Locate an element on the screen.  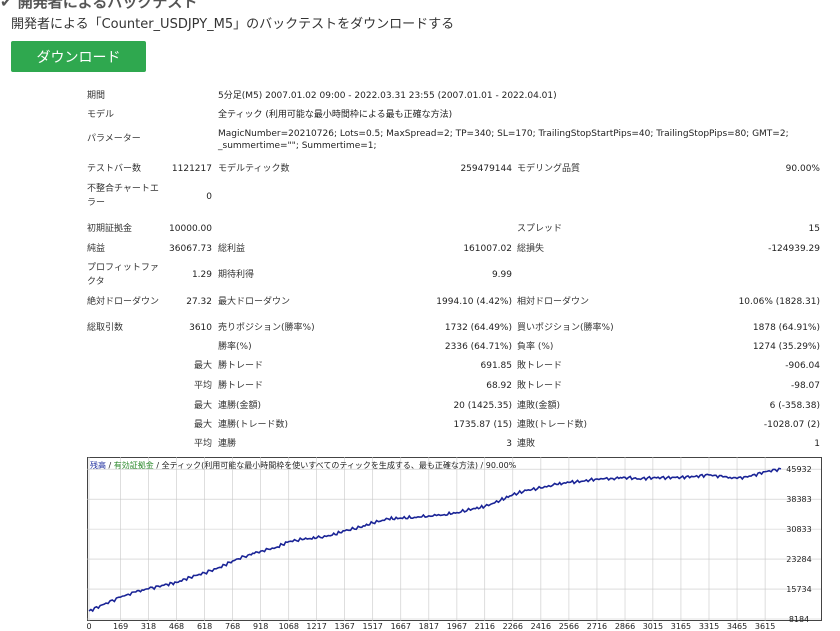
x-tick-label: 2566 is located at coordinates (569, 626).